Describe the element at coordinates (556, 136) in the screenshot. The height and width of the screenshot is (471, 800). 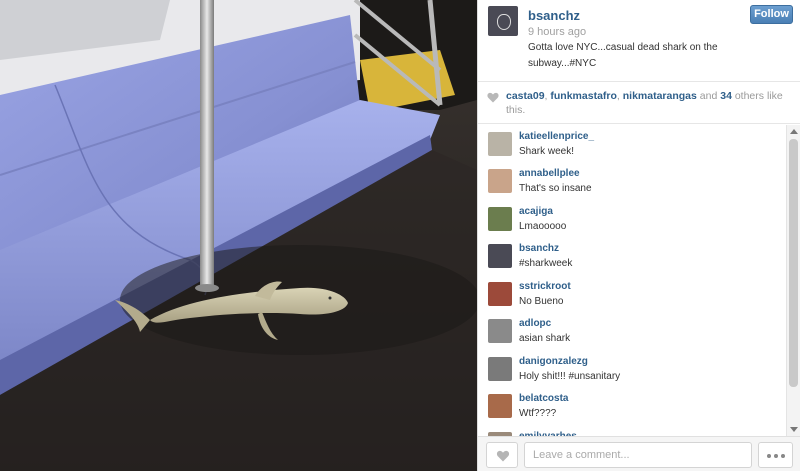
I see `comment-username: katieellenprice_` at that location.